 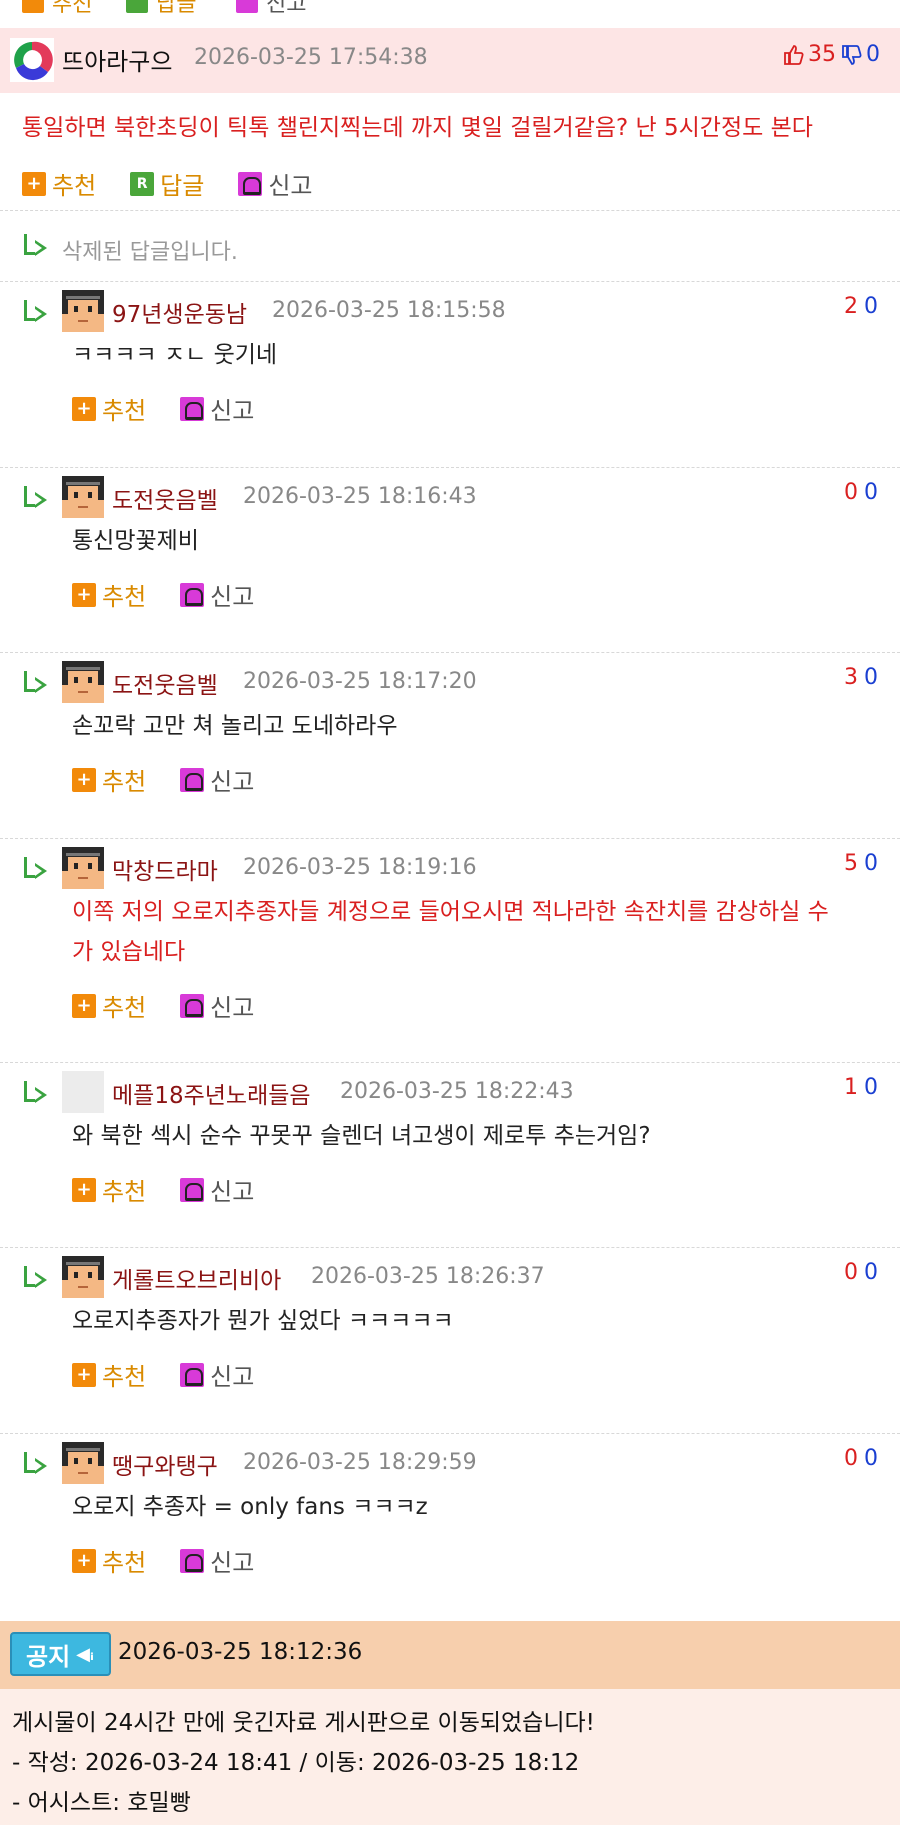 I want to click on reply-author: 97년생운동남, so click(x=179, y=312).